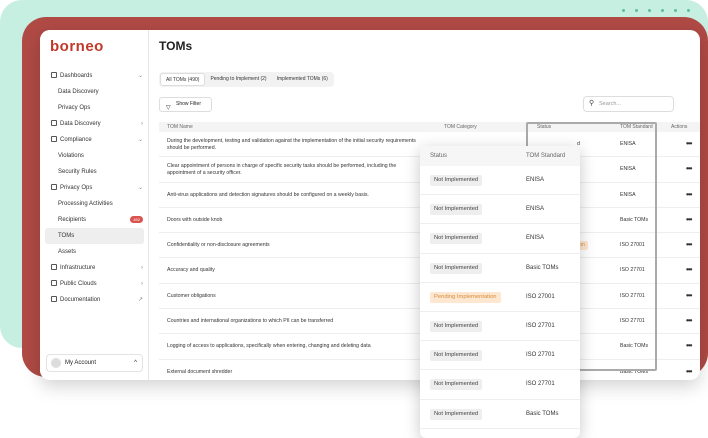 This screenshot has height=438, width=708. Describe the element at coordinates (185, 104) in the screenshot. I see `show-filter-button: ▽ Show Filter` at that location.